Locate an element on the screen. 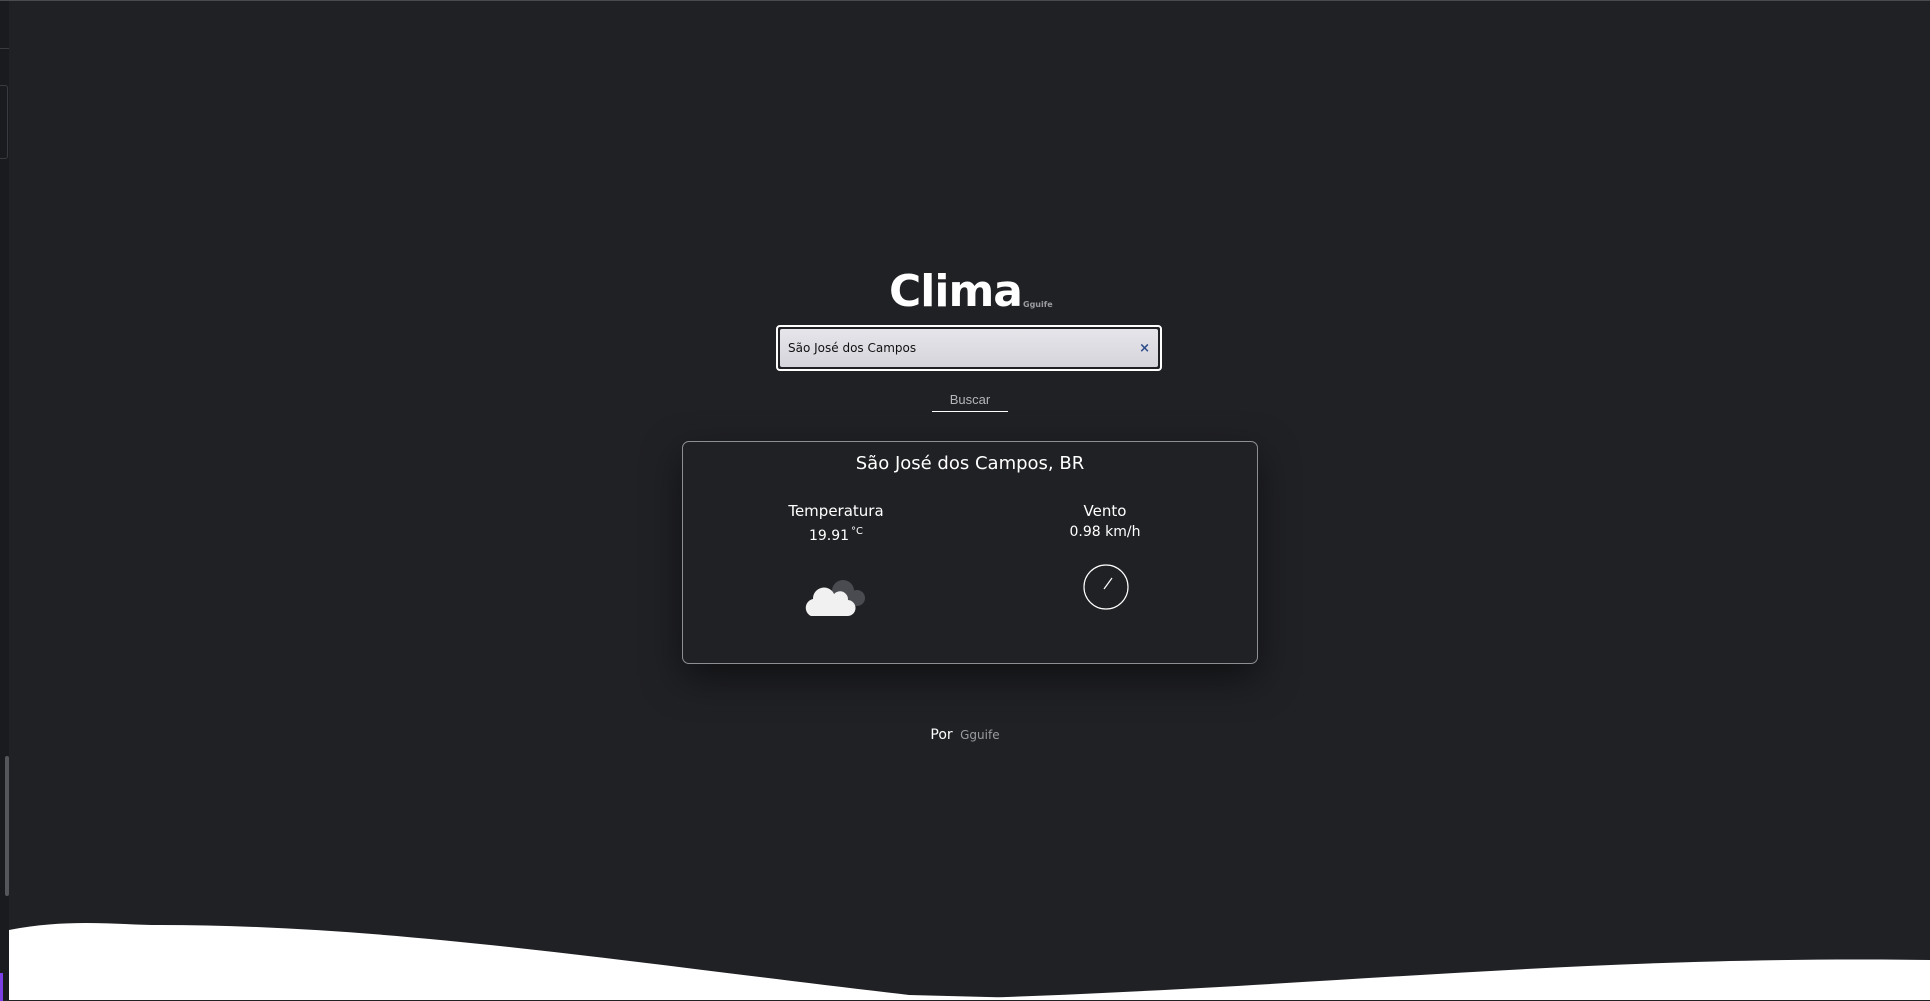 The width and height of the screenshot is (1930, 1001). app-header: Clima Gguife is located at coordinates (971, 292).